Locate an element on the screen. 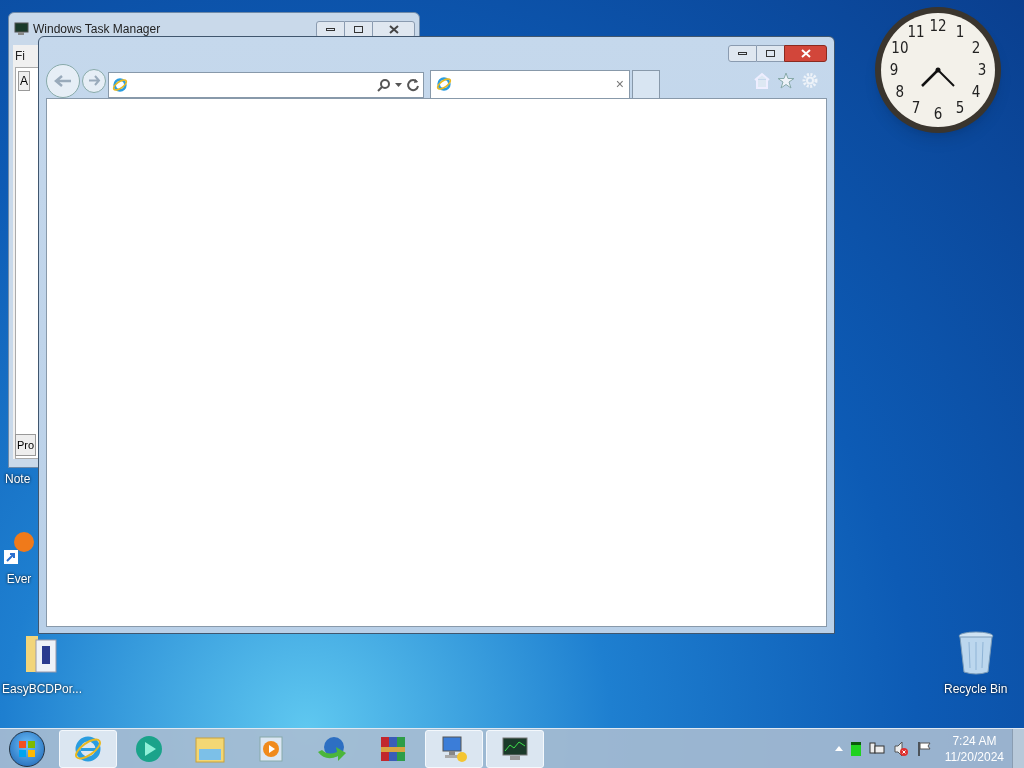 This screenshot has width=1024, height=768. address-field is located at coordinates (266, 84).